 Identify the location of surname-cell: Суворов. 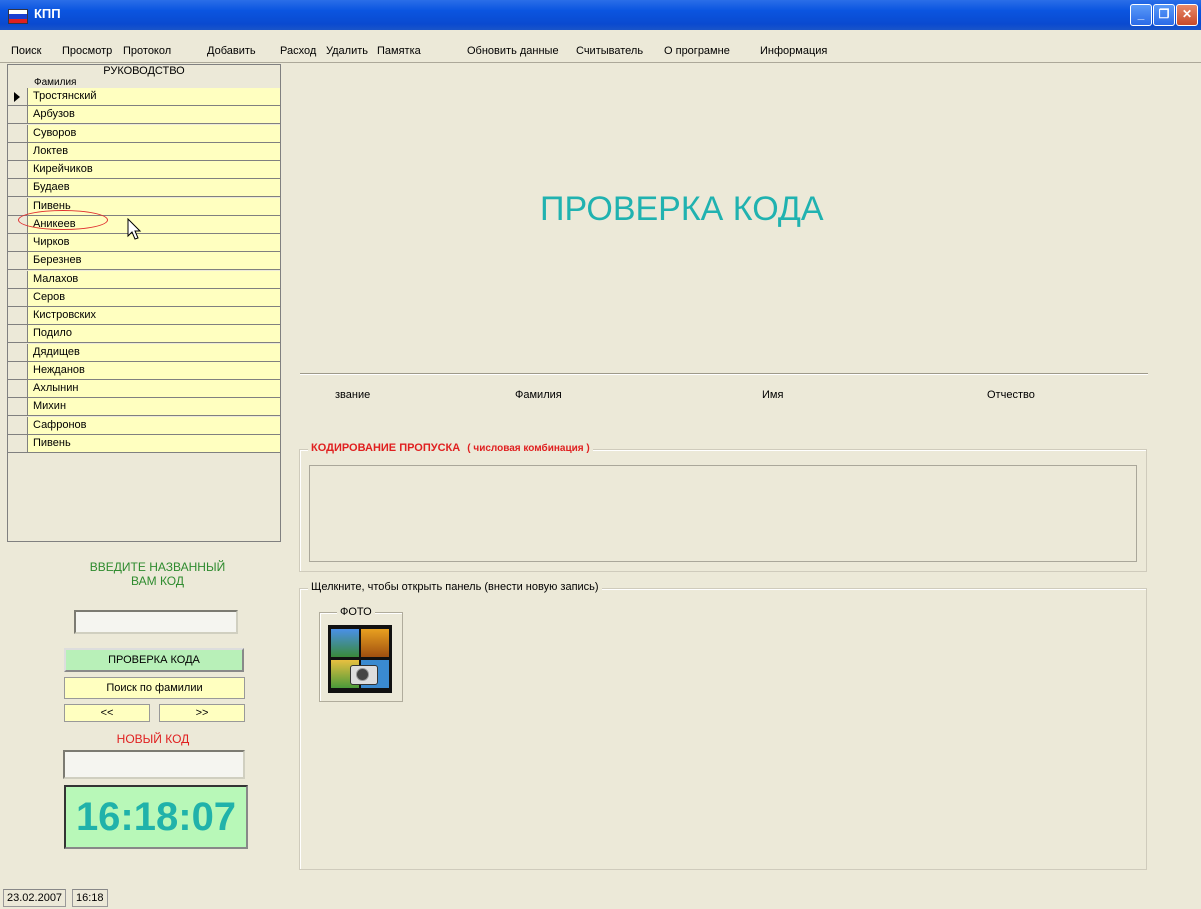
(154, 133).